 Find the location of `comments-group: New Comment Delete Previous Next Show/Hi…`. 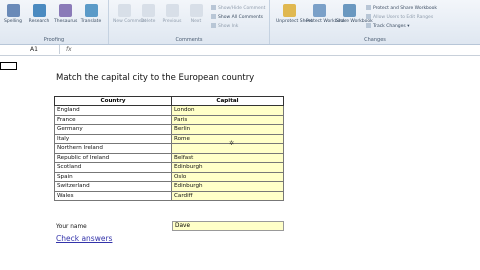

comments-group: New Comment Delete Previous Next Show/Hi… is located at coordinates (189, 22).